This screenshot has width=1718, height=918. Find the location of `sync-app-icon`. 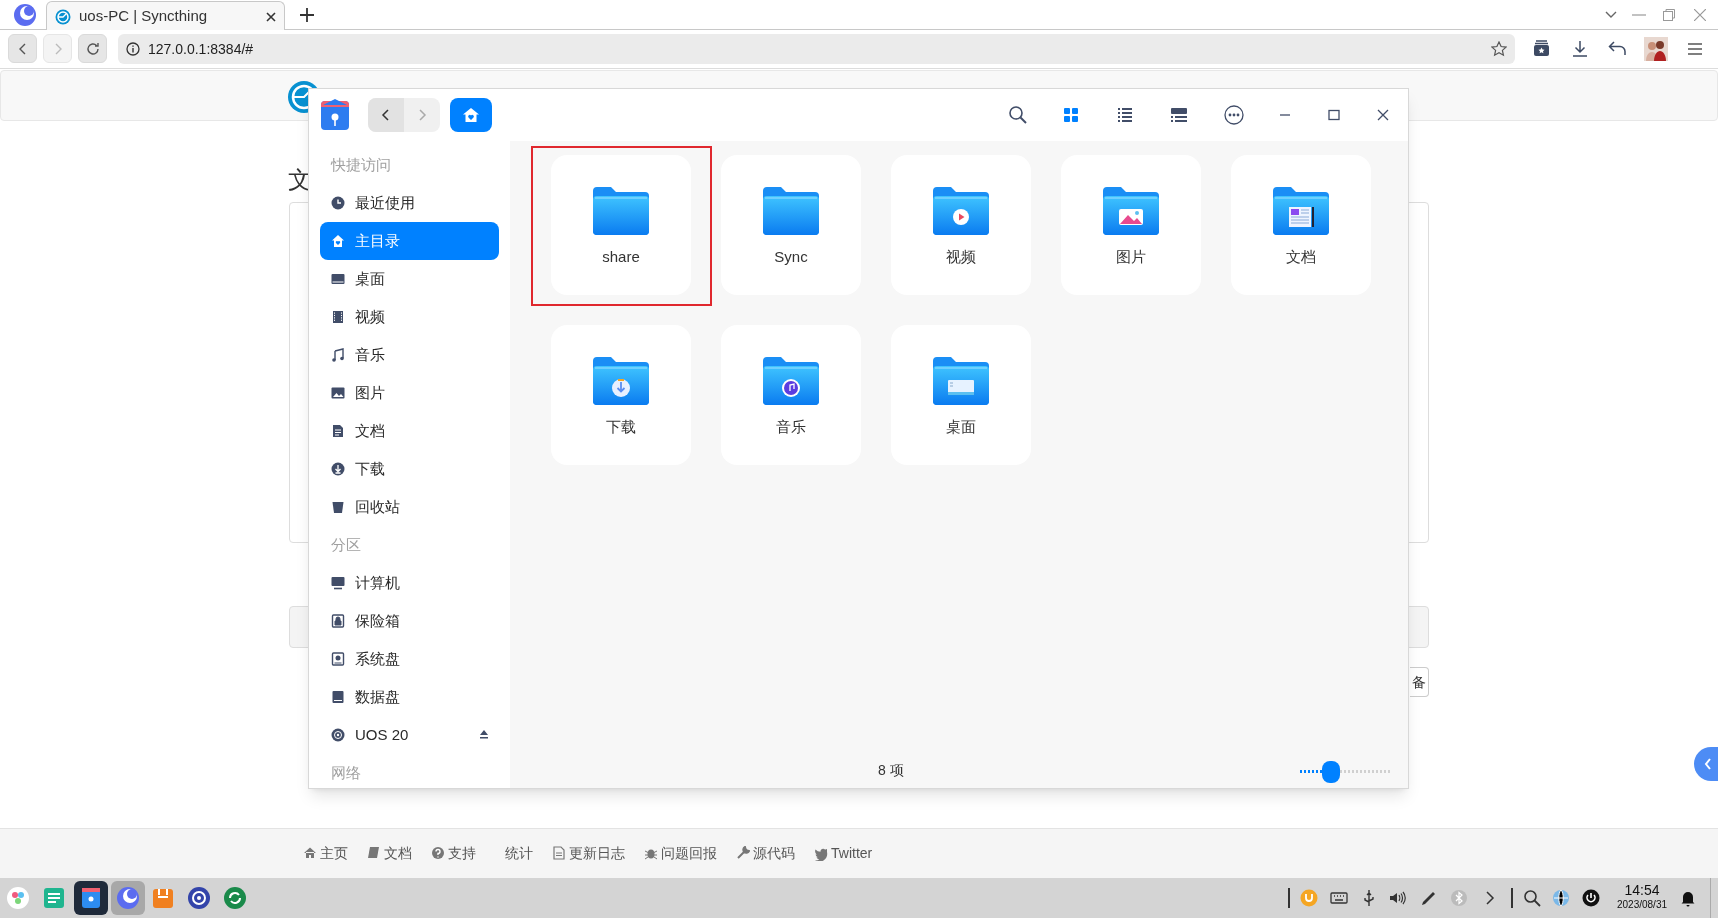

sync-app-icon is located at coordinates (235, 898).